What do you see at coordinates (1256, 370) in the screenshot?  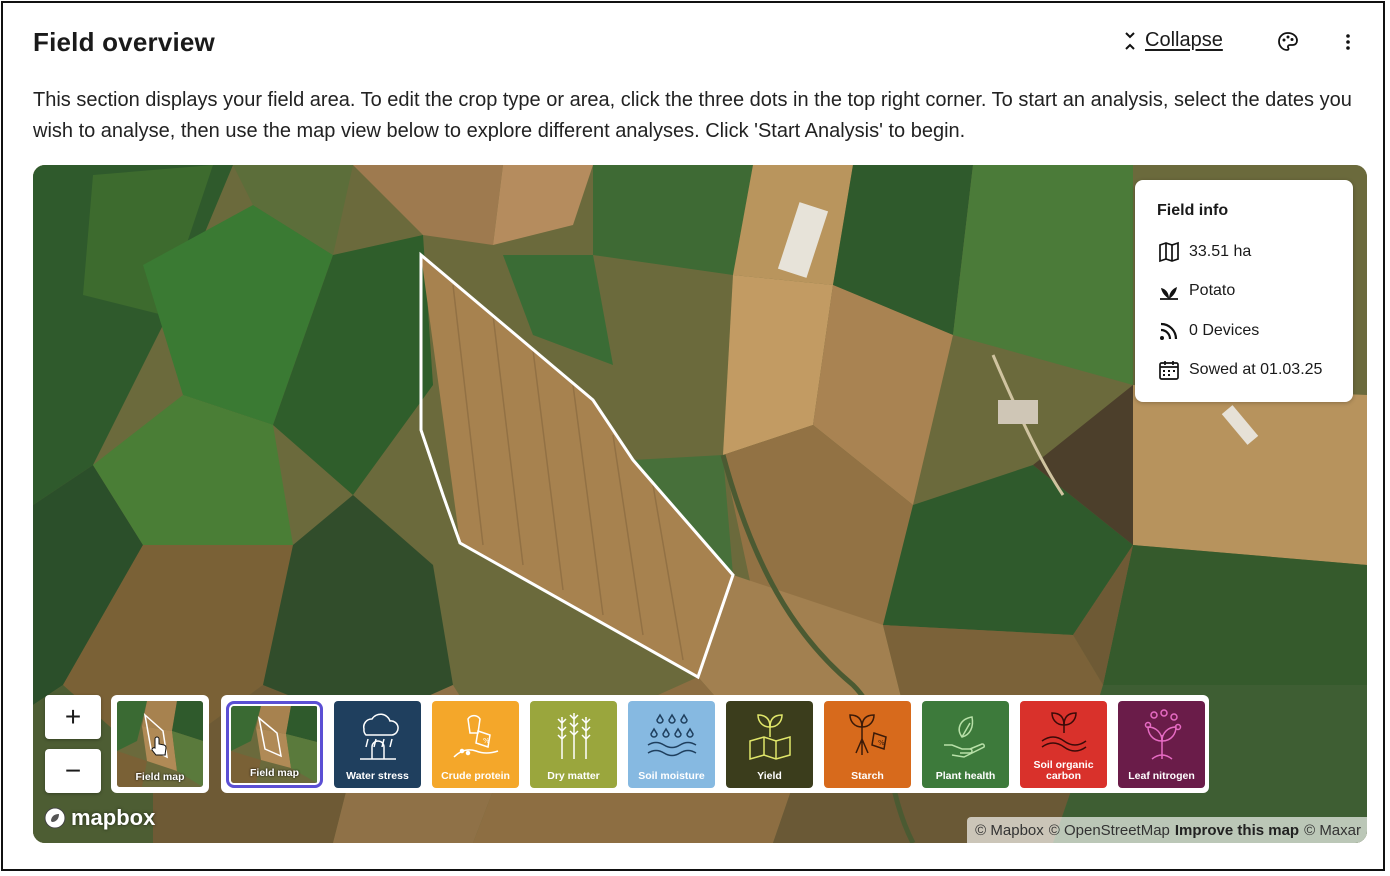 I see `field-sowed-value: Sowed at 01.03.25` at bounding box center [1256, 370].